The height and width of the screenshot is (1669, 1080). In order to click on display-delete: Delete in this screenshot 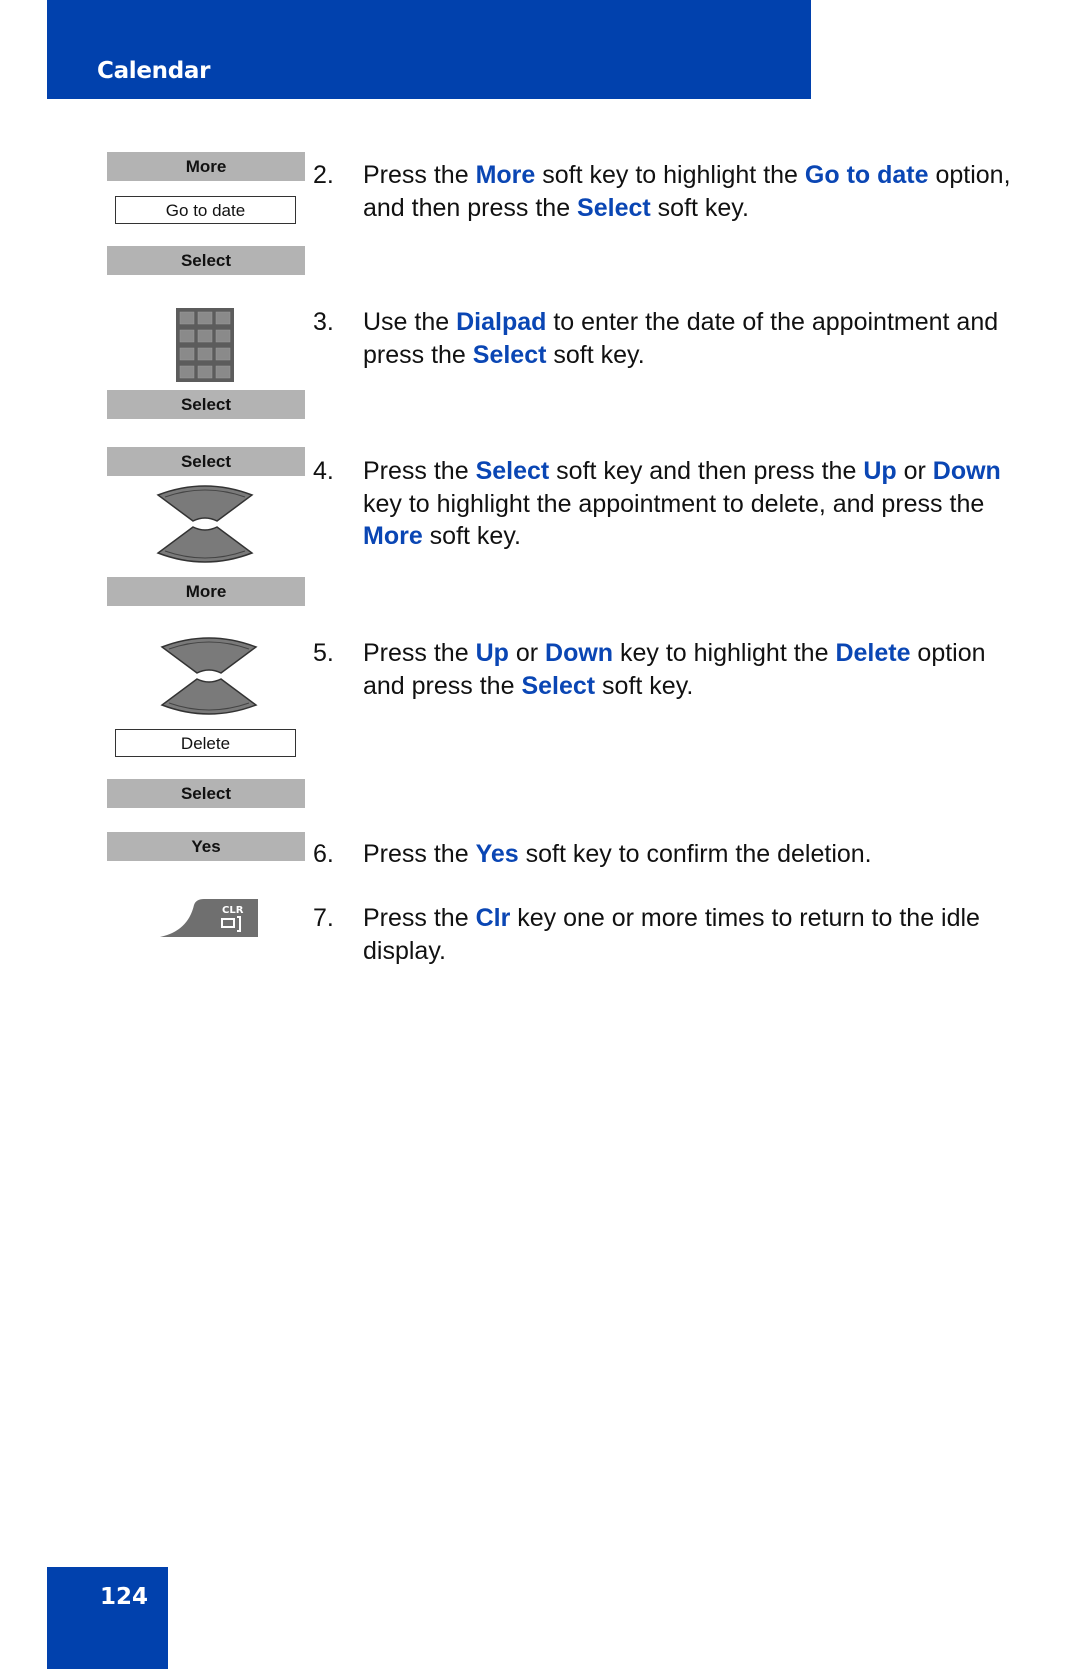, I will do `click(205, 743)`.